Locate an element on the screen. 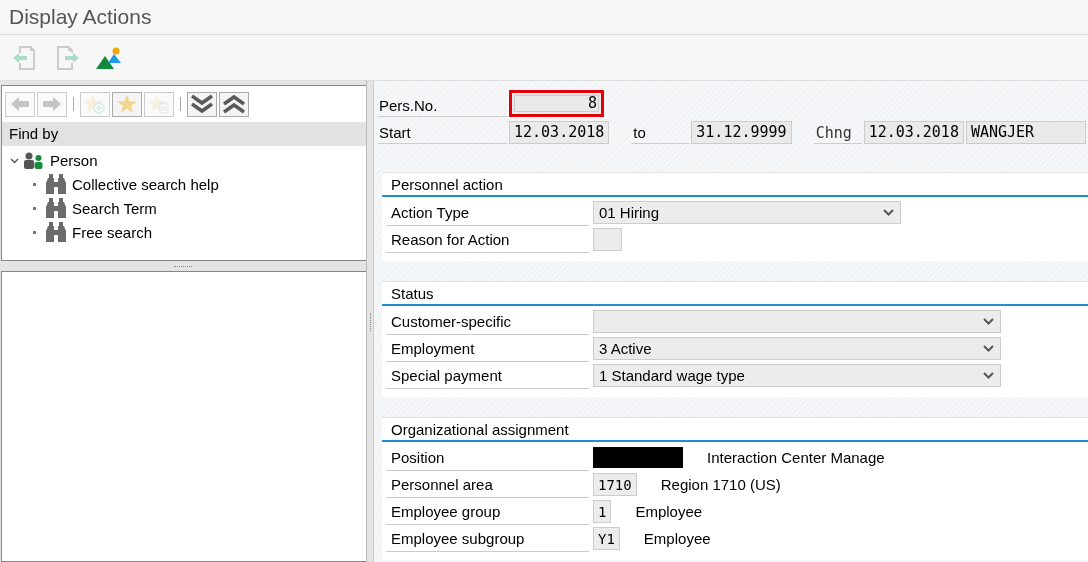 The width and height of the screenshot is (1088, 562). field-label: Personnel area is located at coordinates (487, 484).